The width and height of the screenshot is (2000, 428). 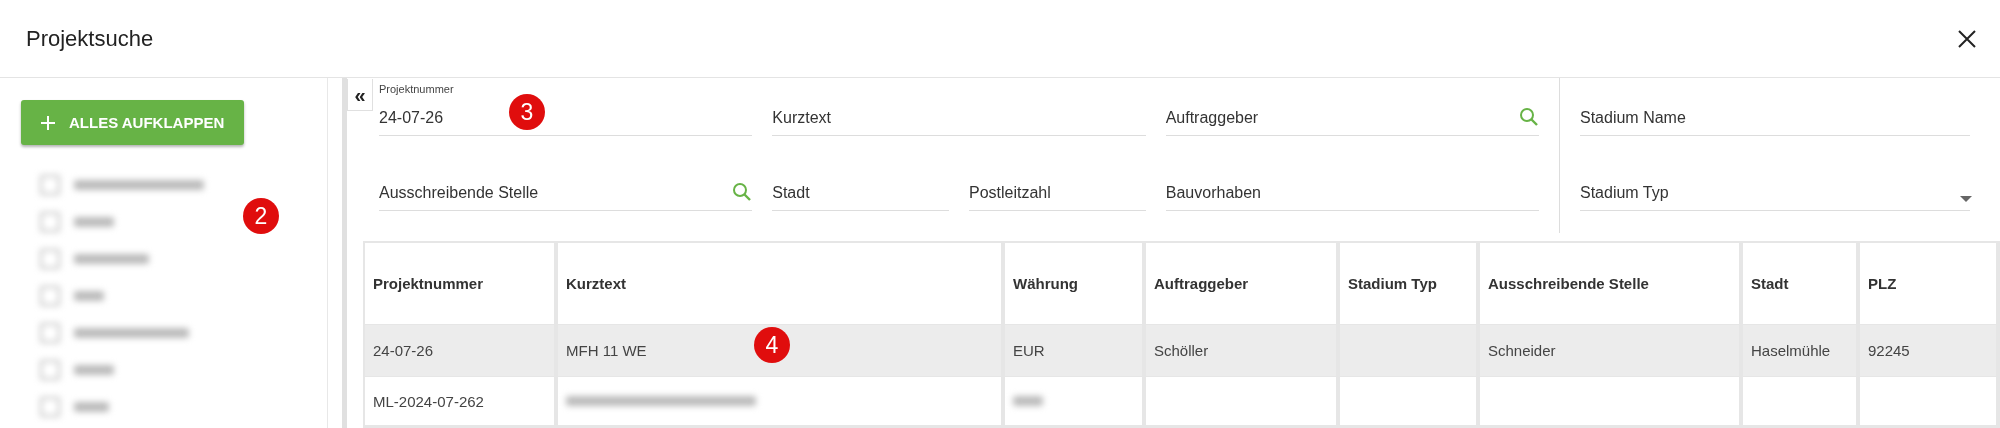 What do you see at coordinates (90, 38) in the screenshot?
I see `window-title: Projektsuche` at bounding box center [90, 38].